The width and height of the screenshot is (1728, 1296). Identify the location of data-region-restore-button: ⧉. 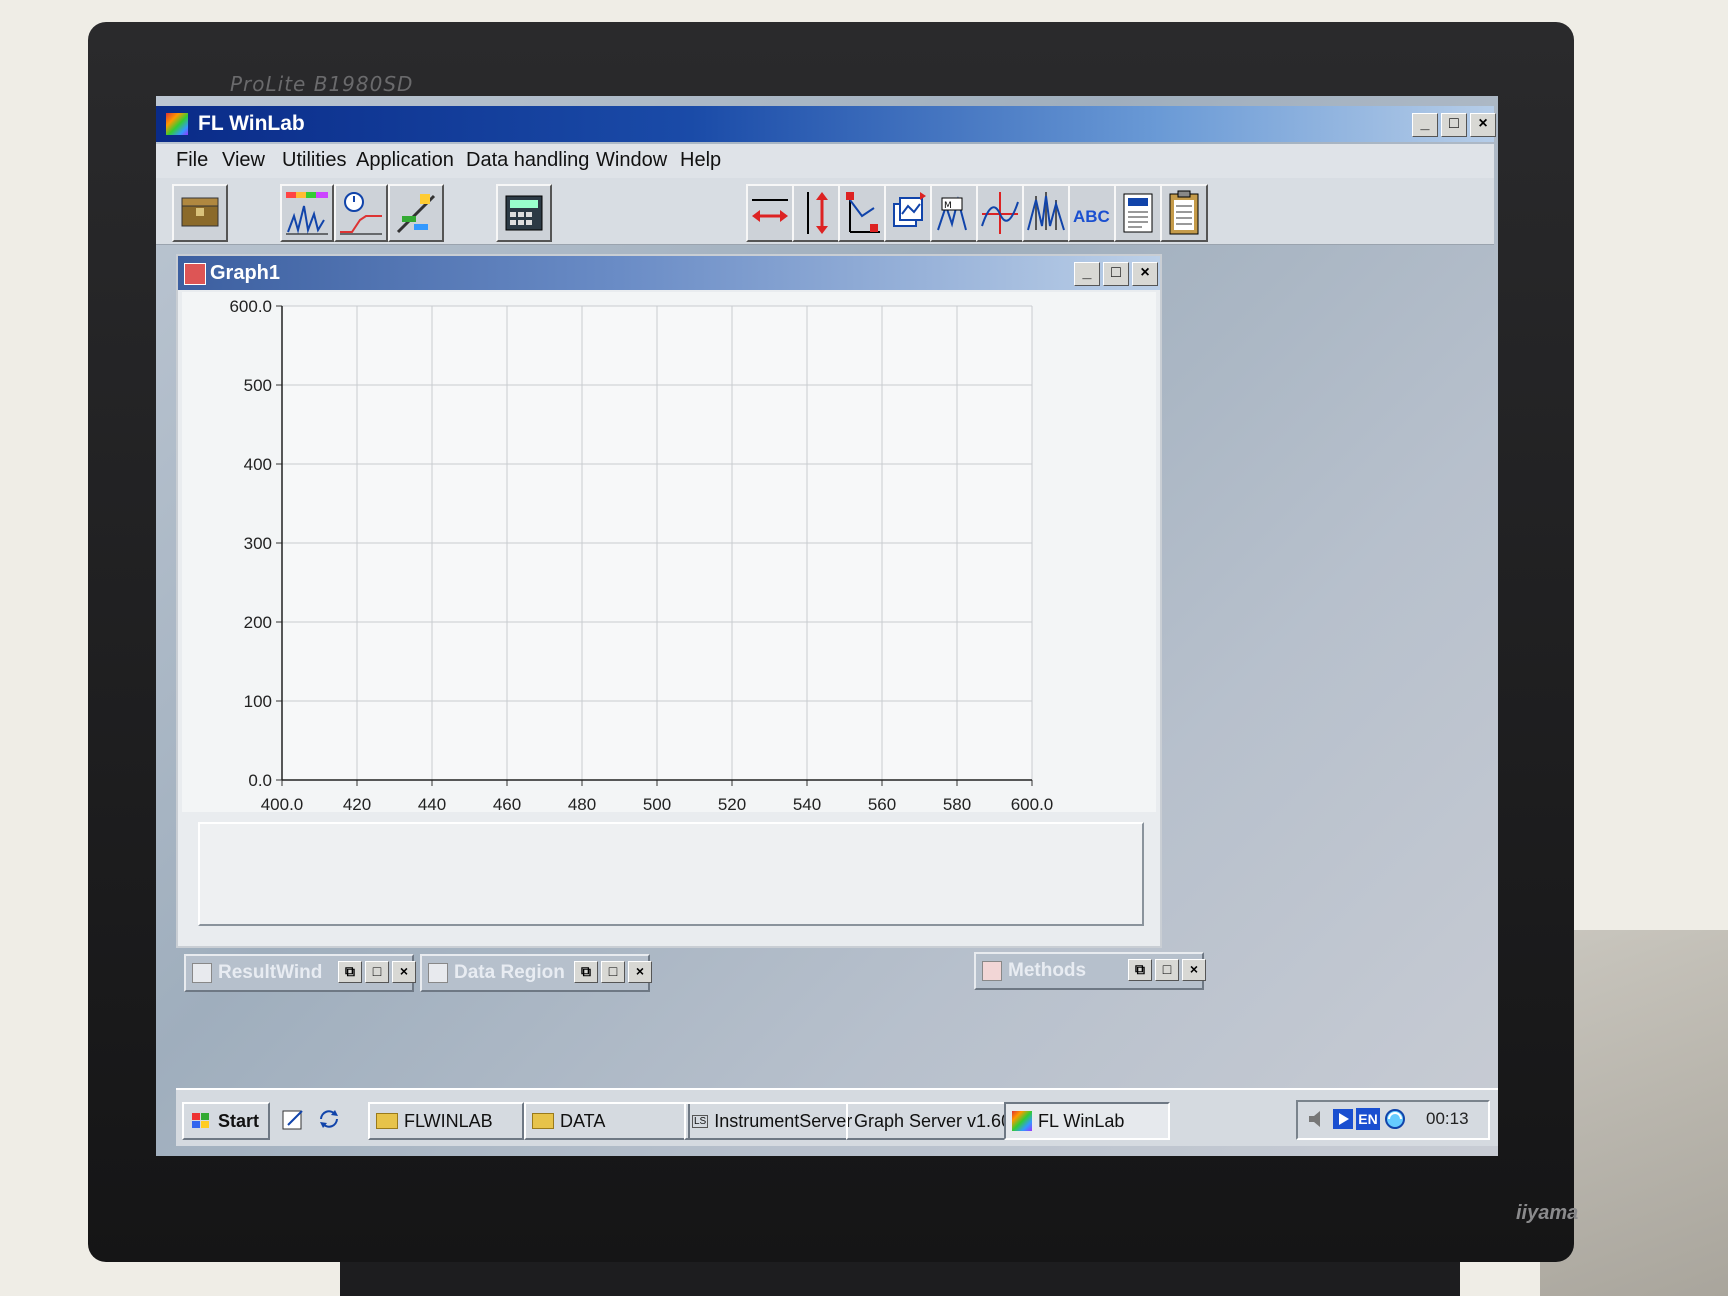
(586, 972).